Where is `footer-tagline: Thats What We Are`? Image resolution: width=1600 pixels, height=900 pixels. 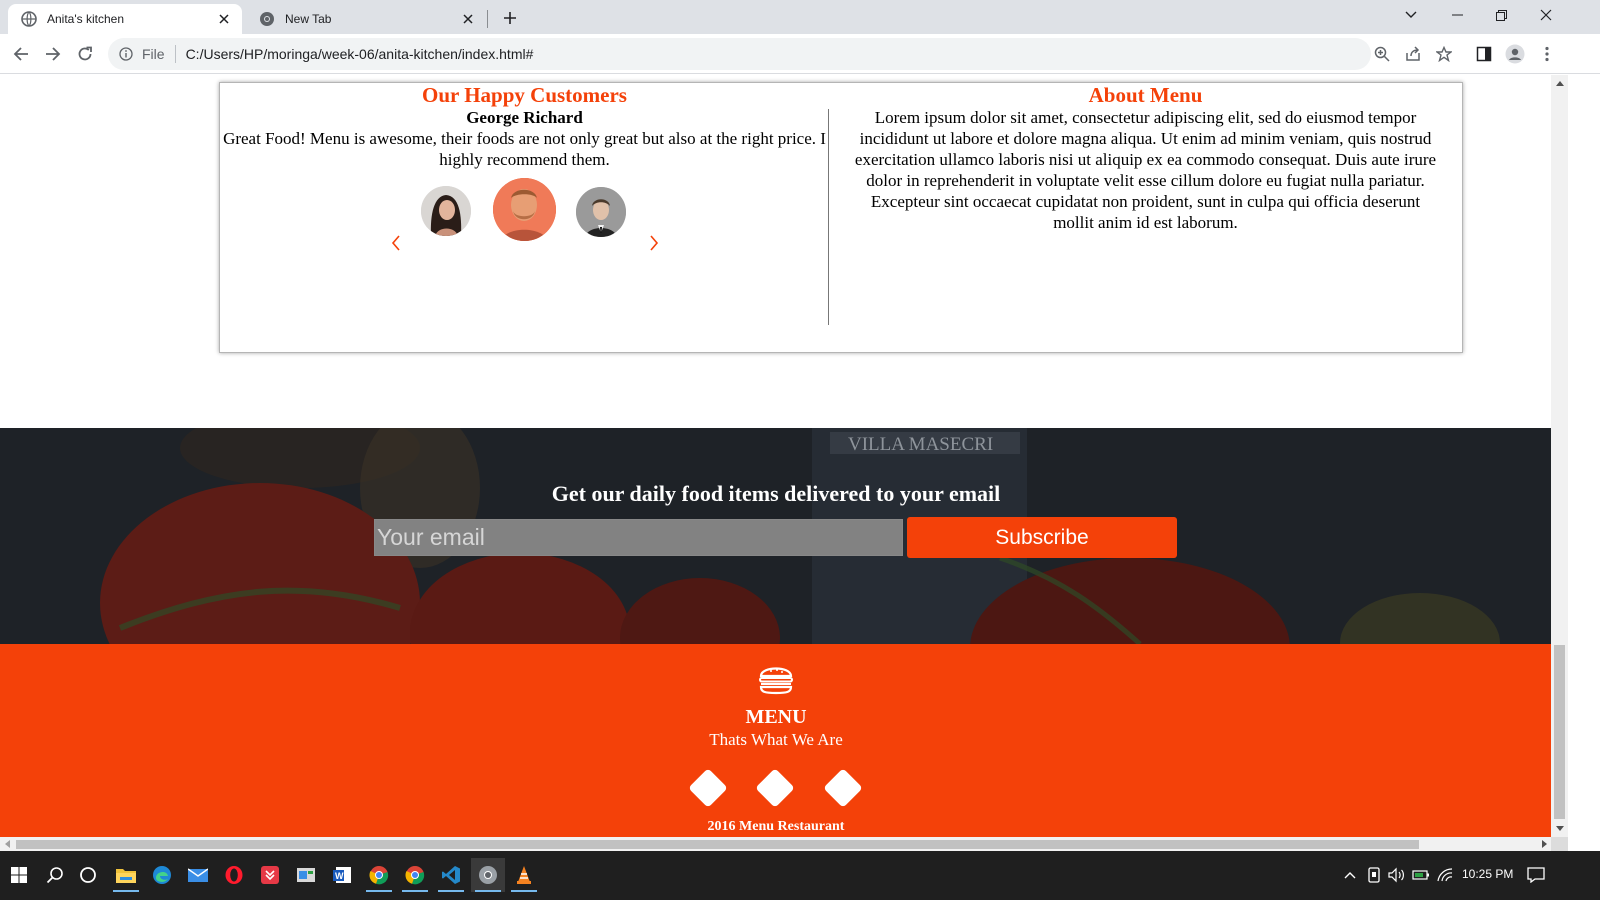 footer-tagline: Thats What We Are is located at coordinates (776, 739).